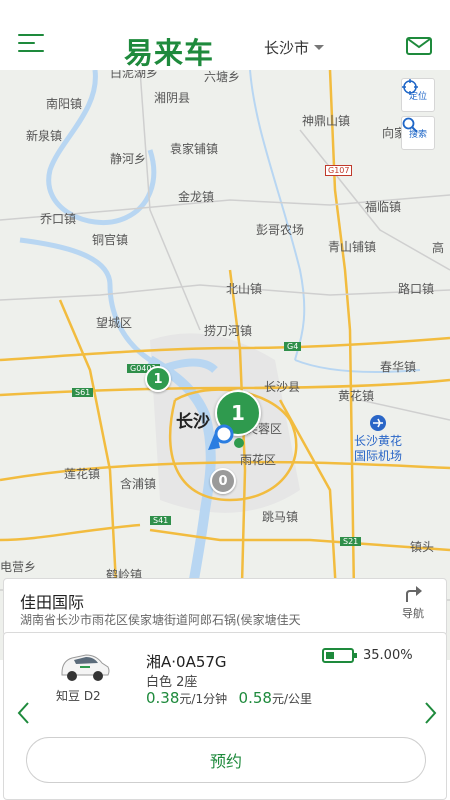 This screenshot has width=450, height=800. Describe the element at coordinates (223, 481) in the screenshot. I see `car-pin-empty: 0` at that location.